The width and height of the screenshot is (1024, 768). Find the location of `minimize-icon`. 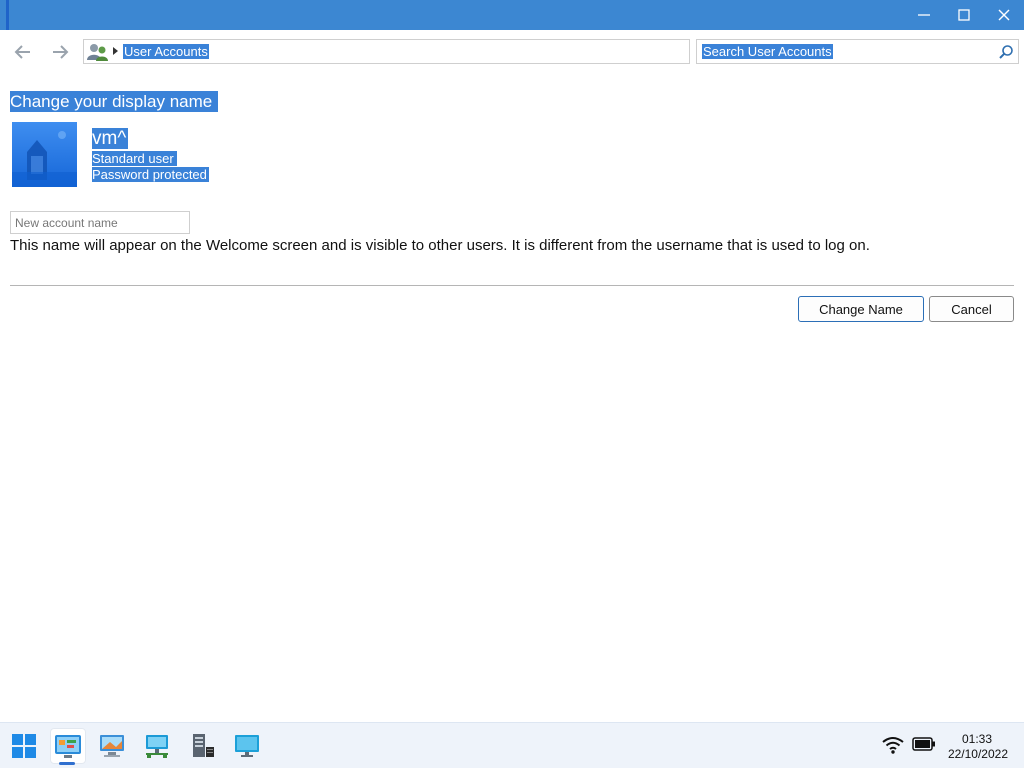

minimize-icon is located at coordinates (924, 15).